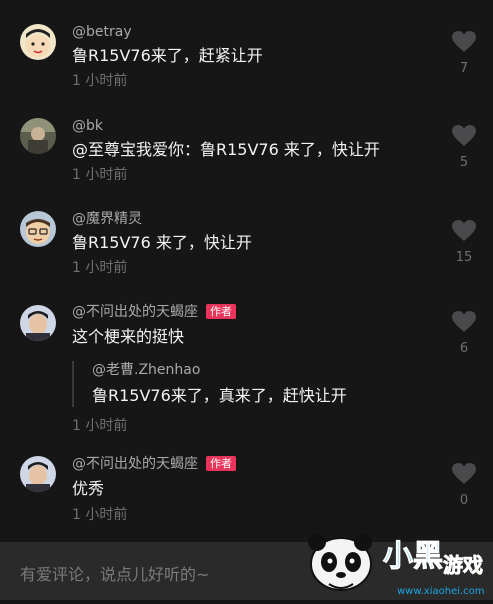 The width and height of the screenshot is (493, 604). Describe the element at coordinates (162, 242) in the screenshot. I see `comment-text: 鲁R15V76 来了，快让开` at that location.